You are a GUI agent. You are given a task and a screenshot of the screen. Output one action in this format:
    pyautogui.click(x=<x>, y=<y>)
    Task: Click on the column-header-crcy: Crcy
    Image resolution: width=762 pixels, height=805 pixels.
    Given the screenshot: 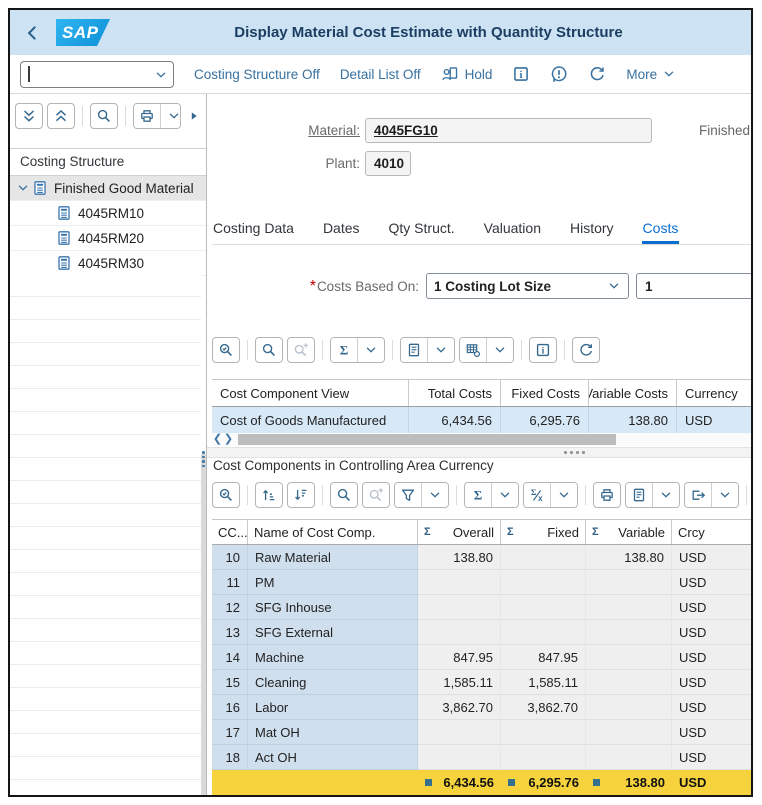 What is the action you would take?
    pyautogui.click(x=711, y=532)
    